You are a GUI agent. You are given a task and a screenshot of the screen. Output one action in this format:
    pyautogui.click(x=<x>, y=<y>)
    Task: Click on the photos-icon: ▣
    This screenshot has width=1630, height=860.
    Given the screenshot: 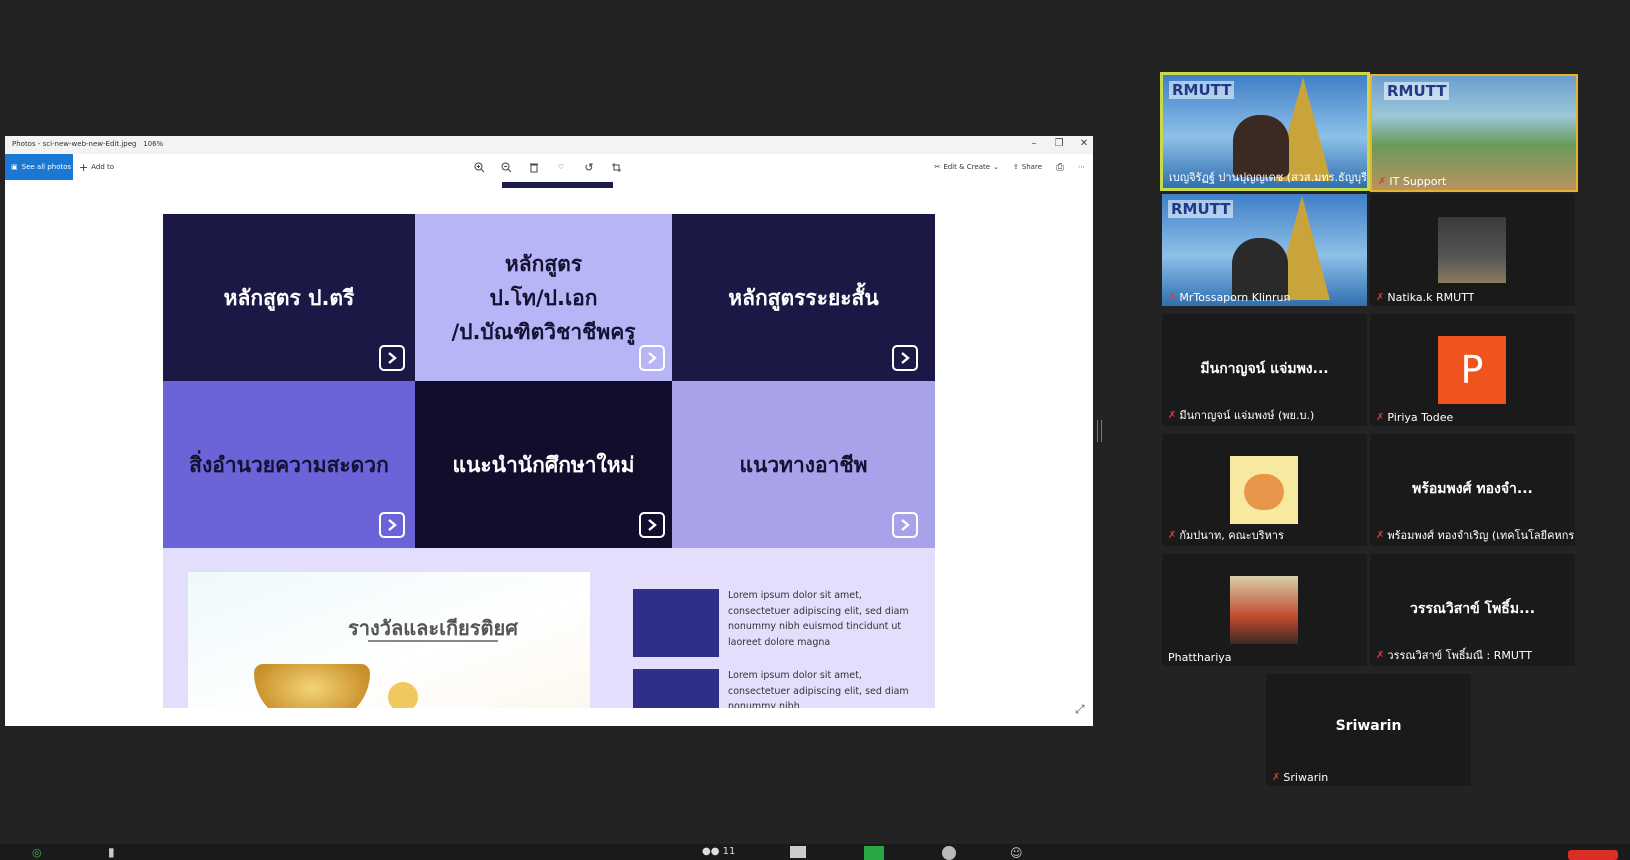 What is the action you would take?
    pyautogui.click(x=14, y=167)
    